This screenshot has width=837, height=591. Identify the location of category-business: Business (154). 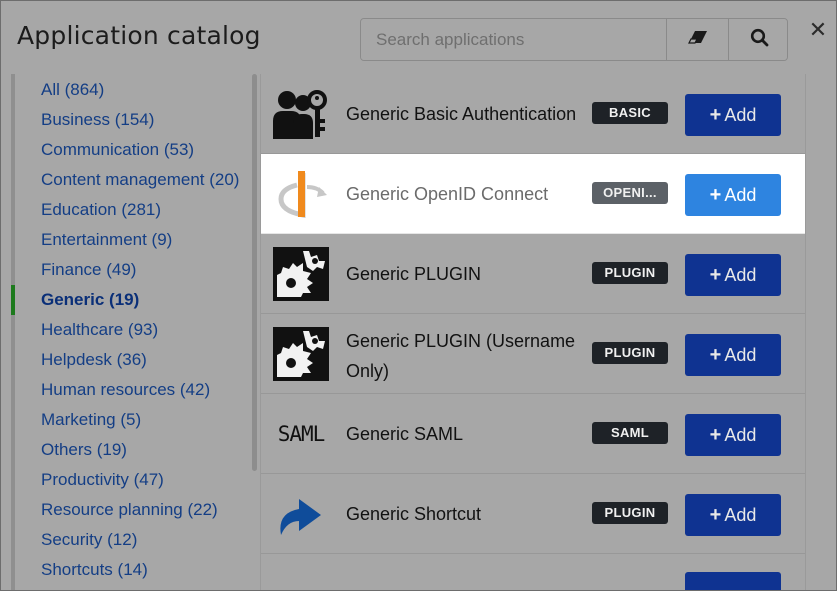
(97, 120).